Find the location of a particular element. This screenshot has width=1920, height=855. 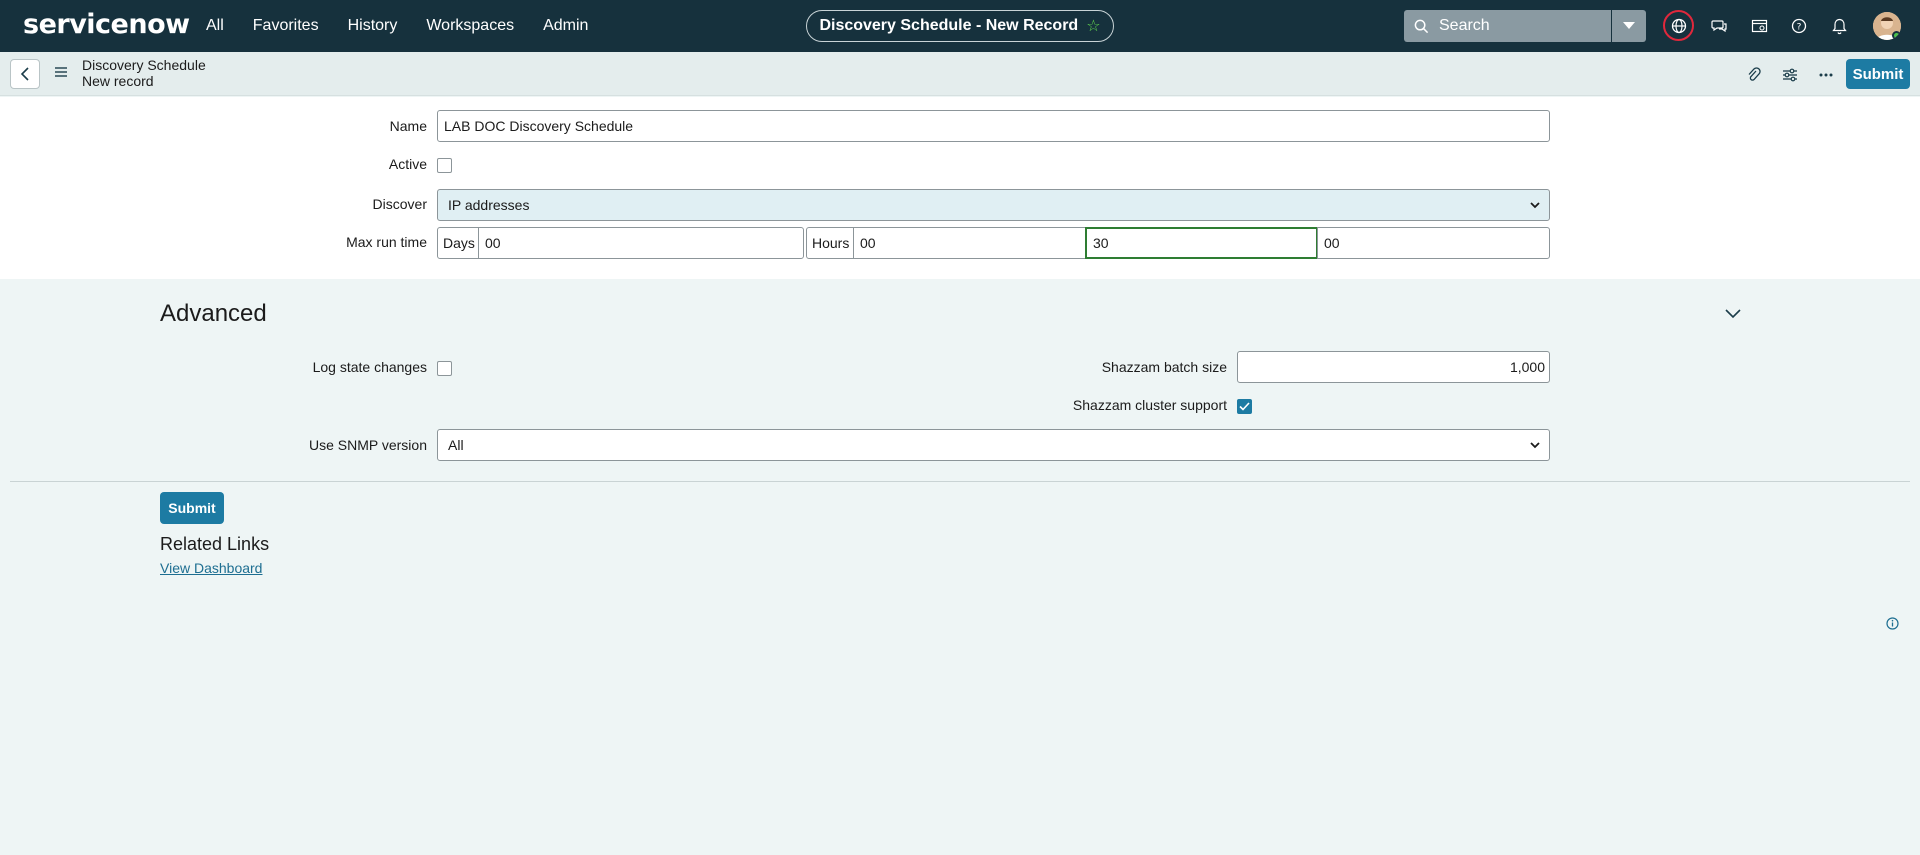

active-checkbox is located at coordinates (444, 165).